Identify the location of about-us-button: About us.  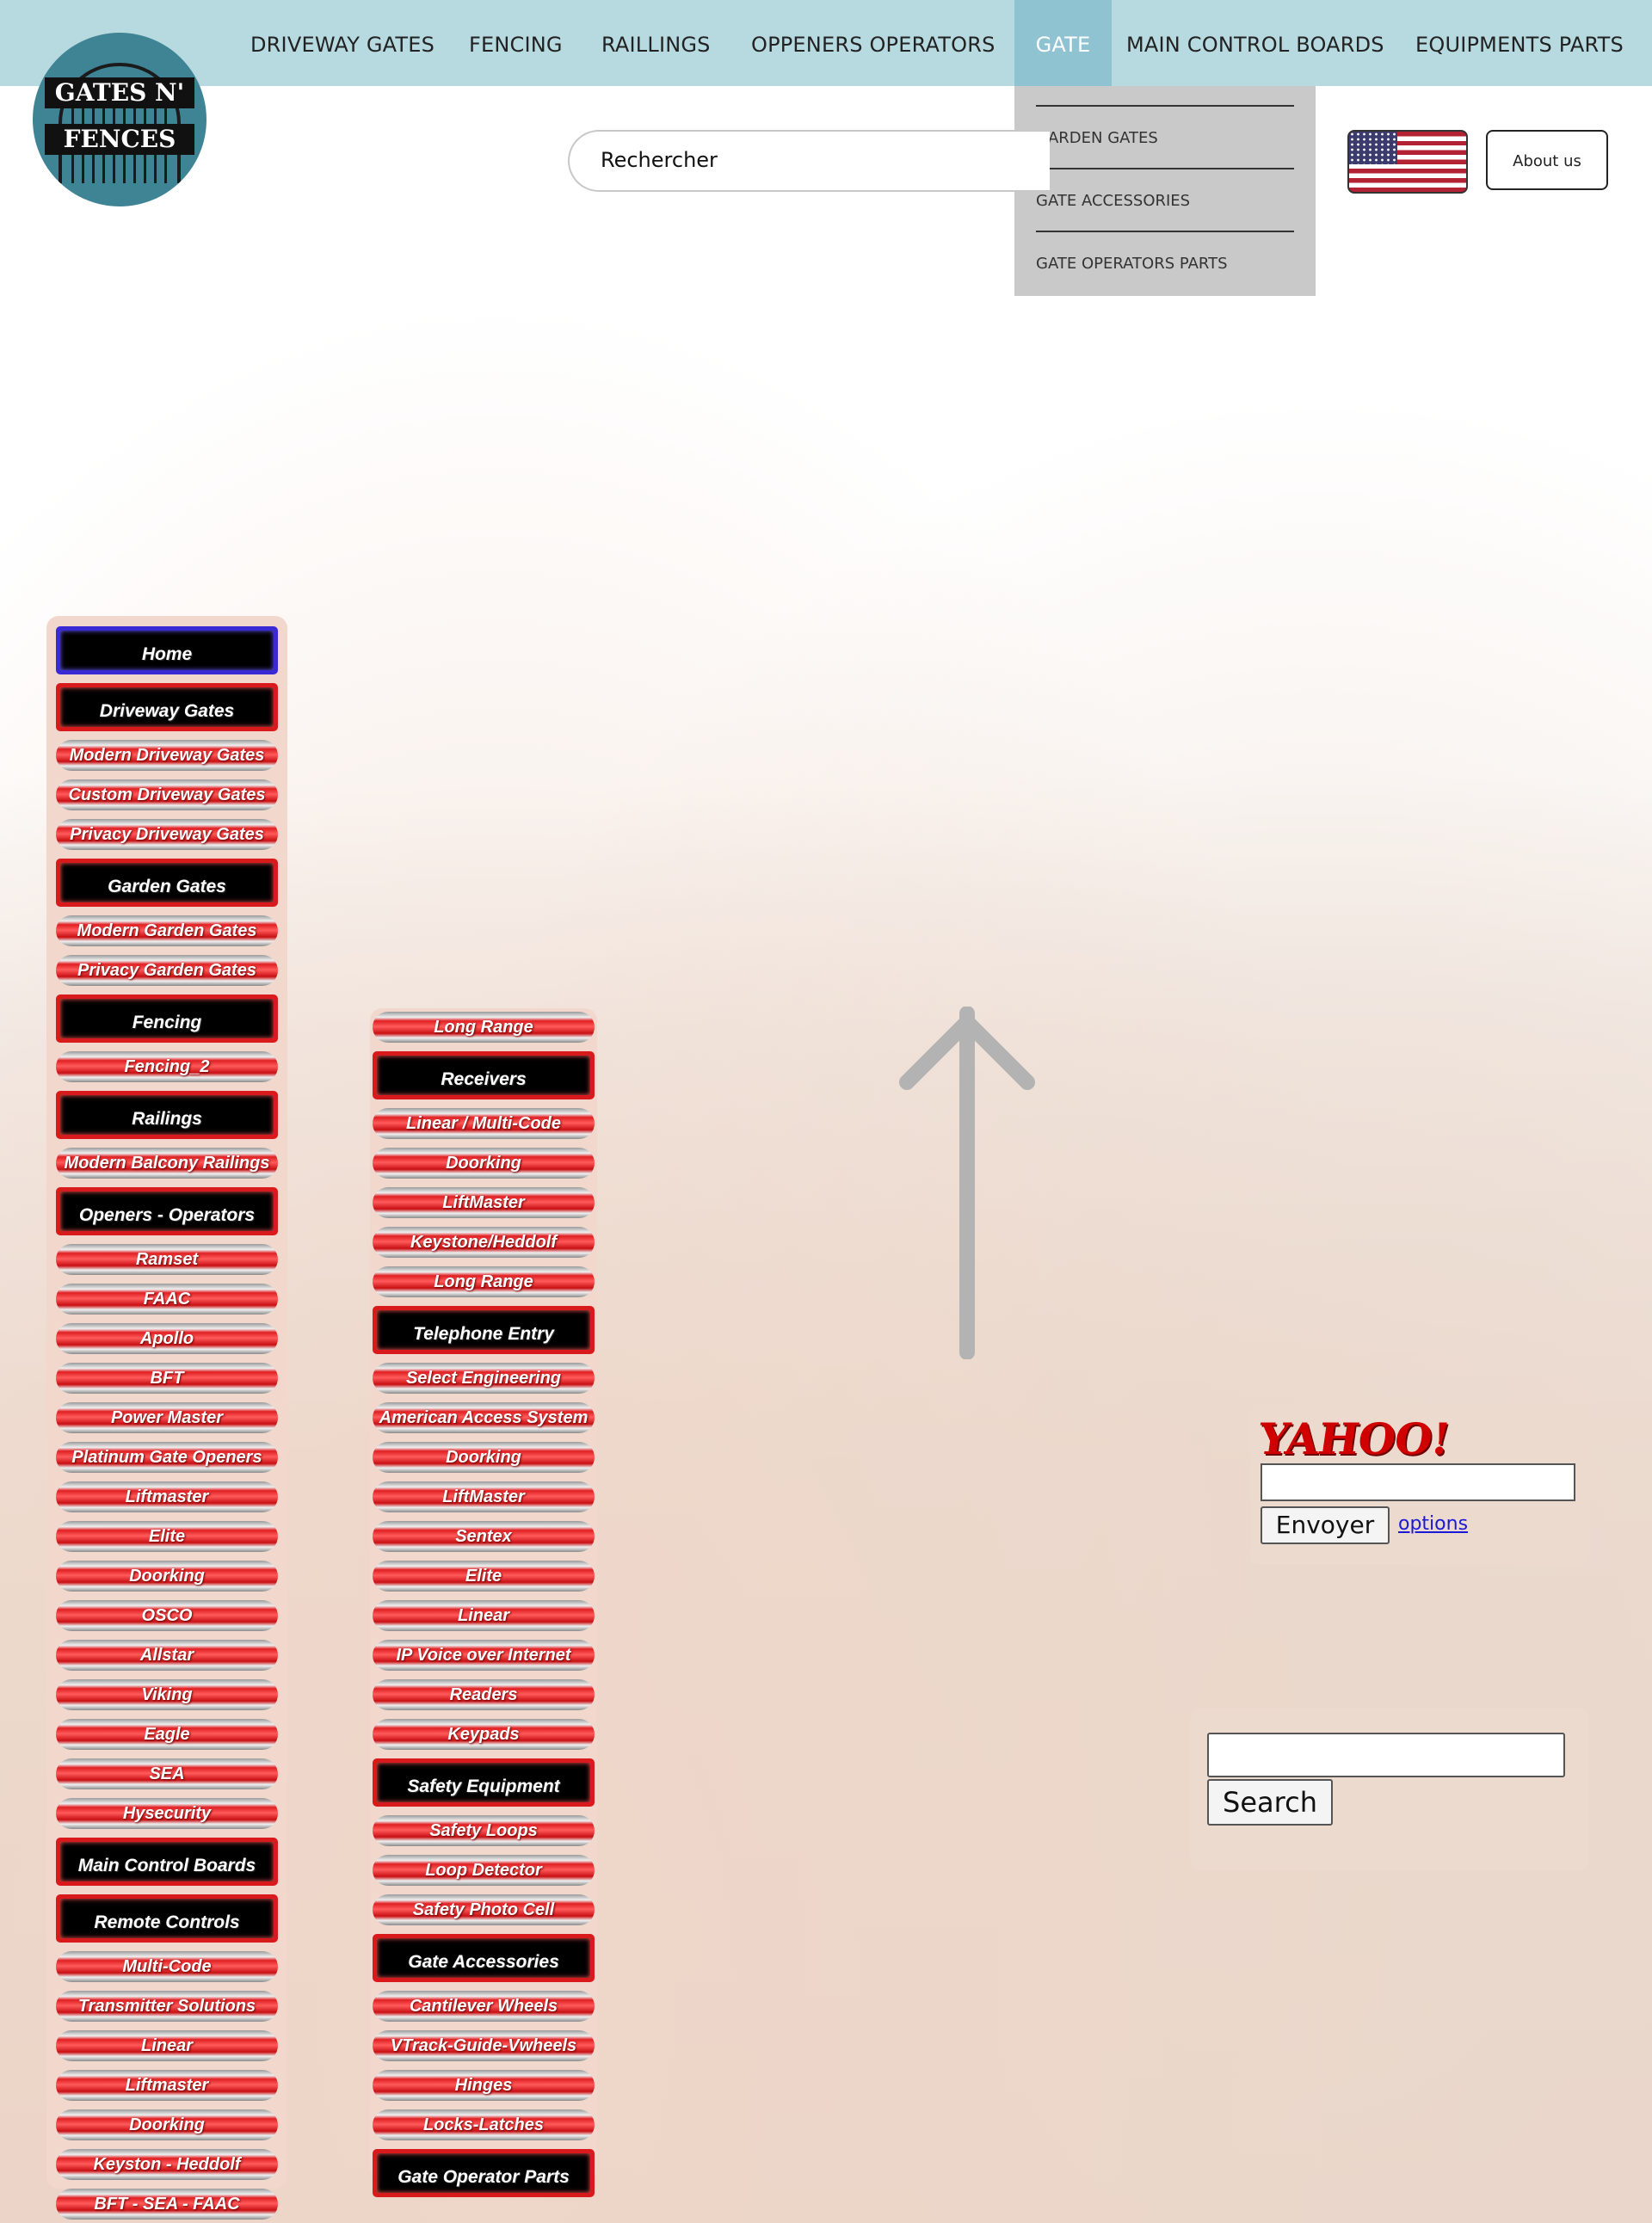
(1547, 160).